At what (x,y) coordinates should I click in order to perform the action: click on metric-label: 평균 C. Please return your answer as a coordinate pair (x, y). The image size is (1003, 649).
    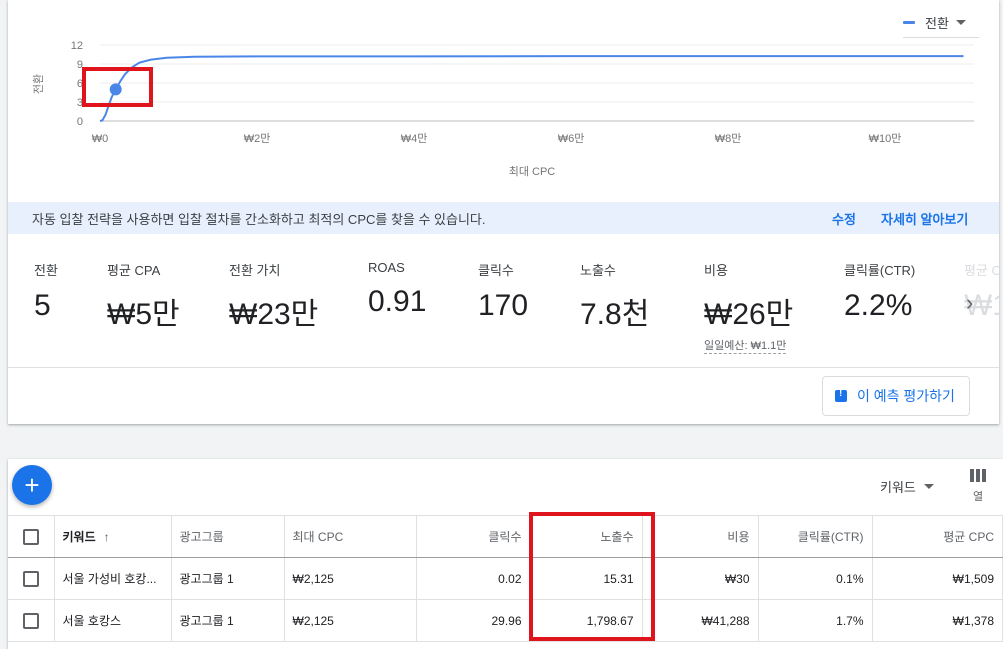
    Looking at the image, I should click on (981, 270).